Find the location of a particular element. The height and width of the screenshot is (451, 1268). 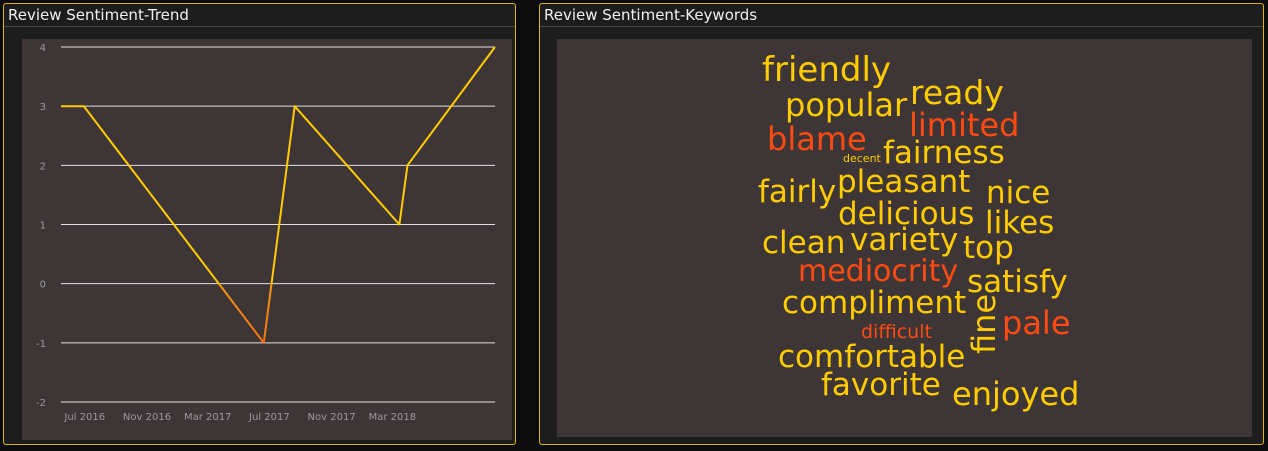

x-tick-label: Mar 2017 is located at coordinates (208, 417).